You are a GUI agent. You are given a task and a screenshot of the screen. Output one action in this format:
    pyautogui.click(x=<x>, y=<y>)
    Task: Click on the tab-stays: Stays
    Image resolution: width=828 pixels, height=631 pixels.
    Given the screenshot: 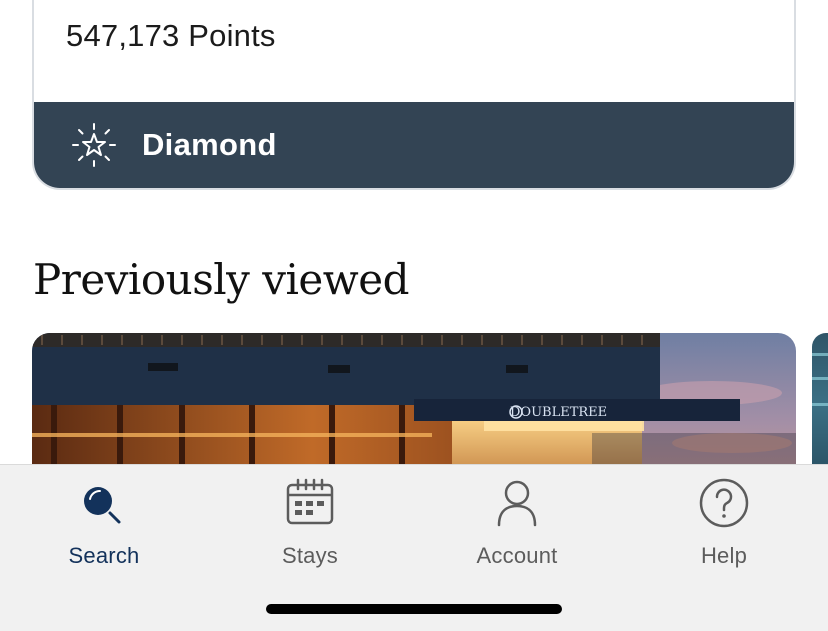 What is the action you would take?
    pyautogui.click(x=310, y=525)
    